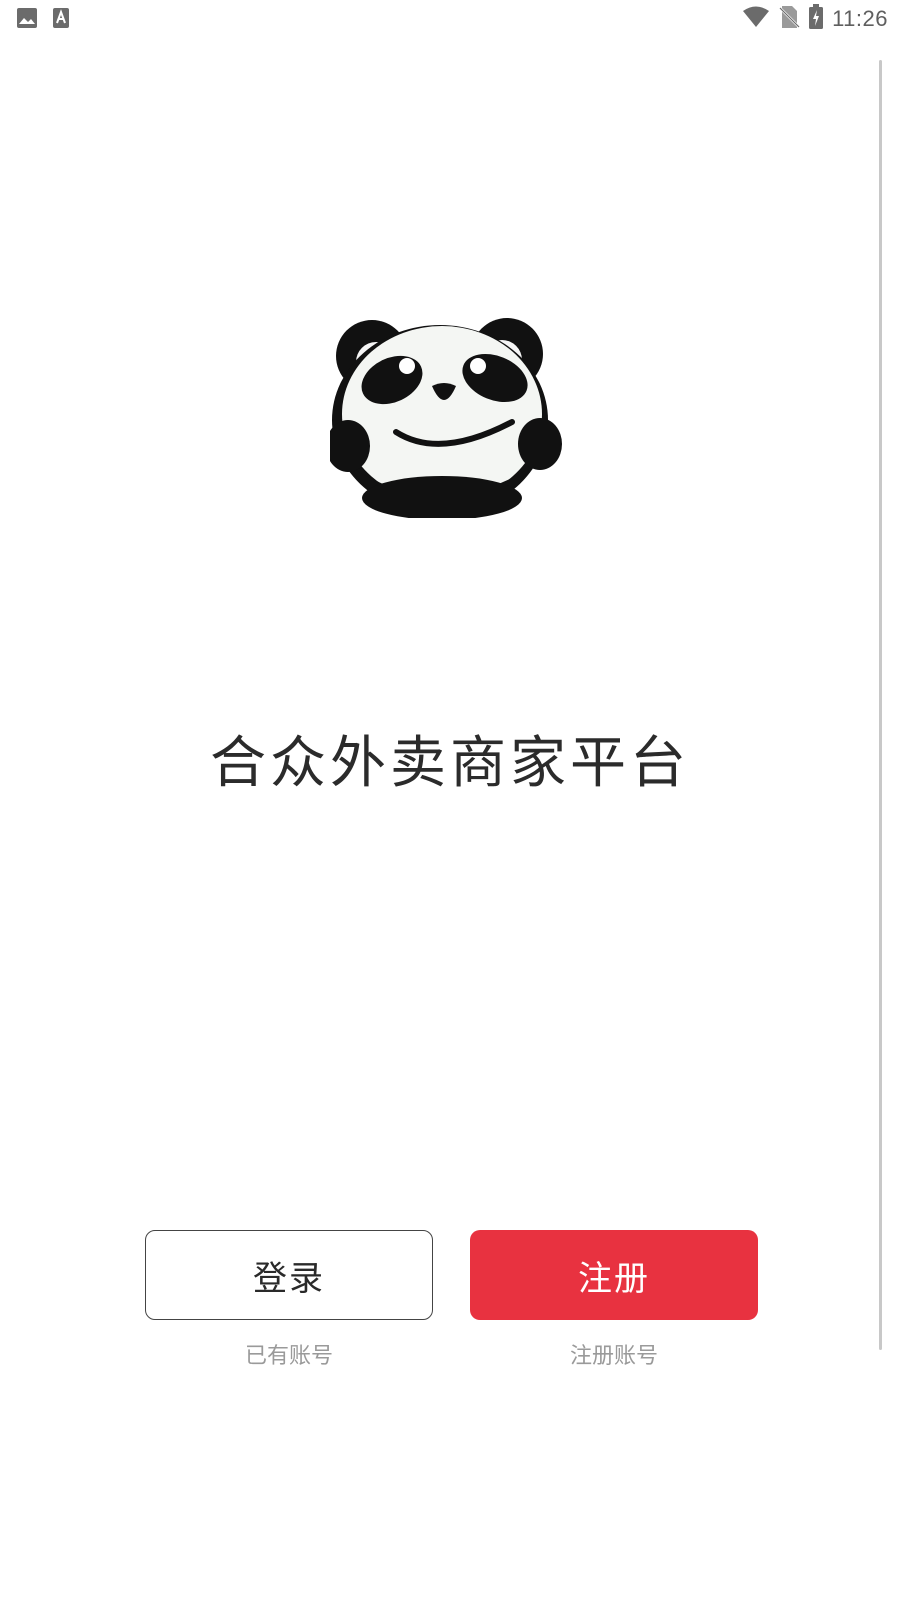 This screenshot has height=1600, width=900. What do you see at coordinates (450, 763) in the screenshot?
I see `app-title: 合众外卖商家平台` at bounding box center [450, 763].